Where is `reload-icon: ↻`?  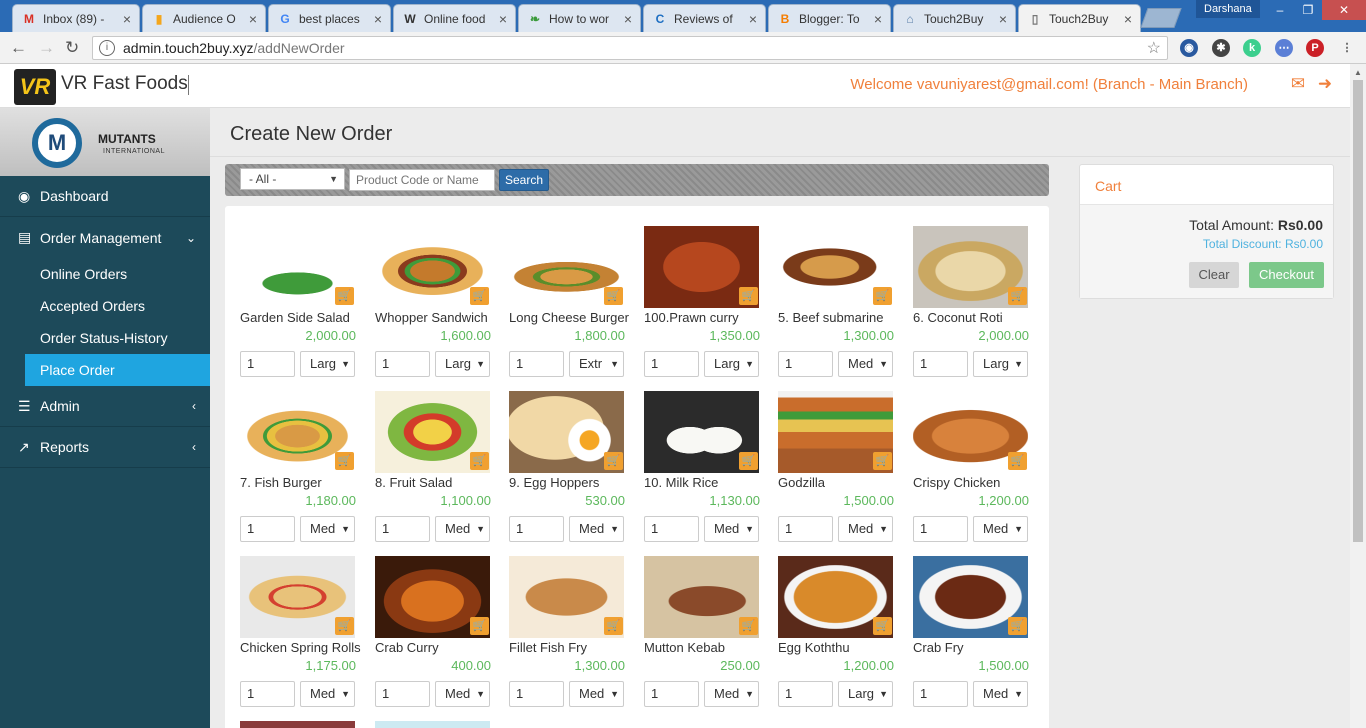 reload-icon: ↻ is located at coordinates (72, 48).